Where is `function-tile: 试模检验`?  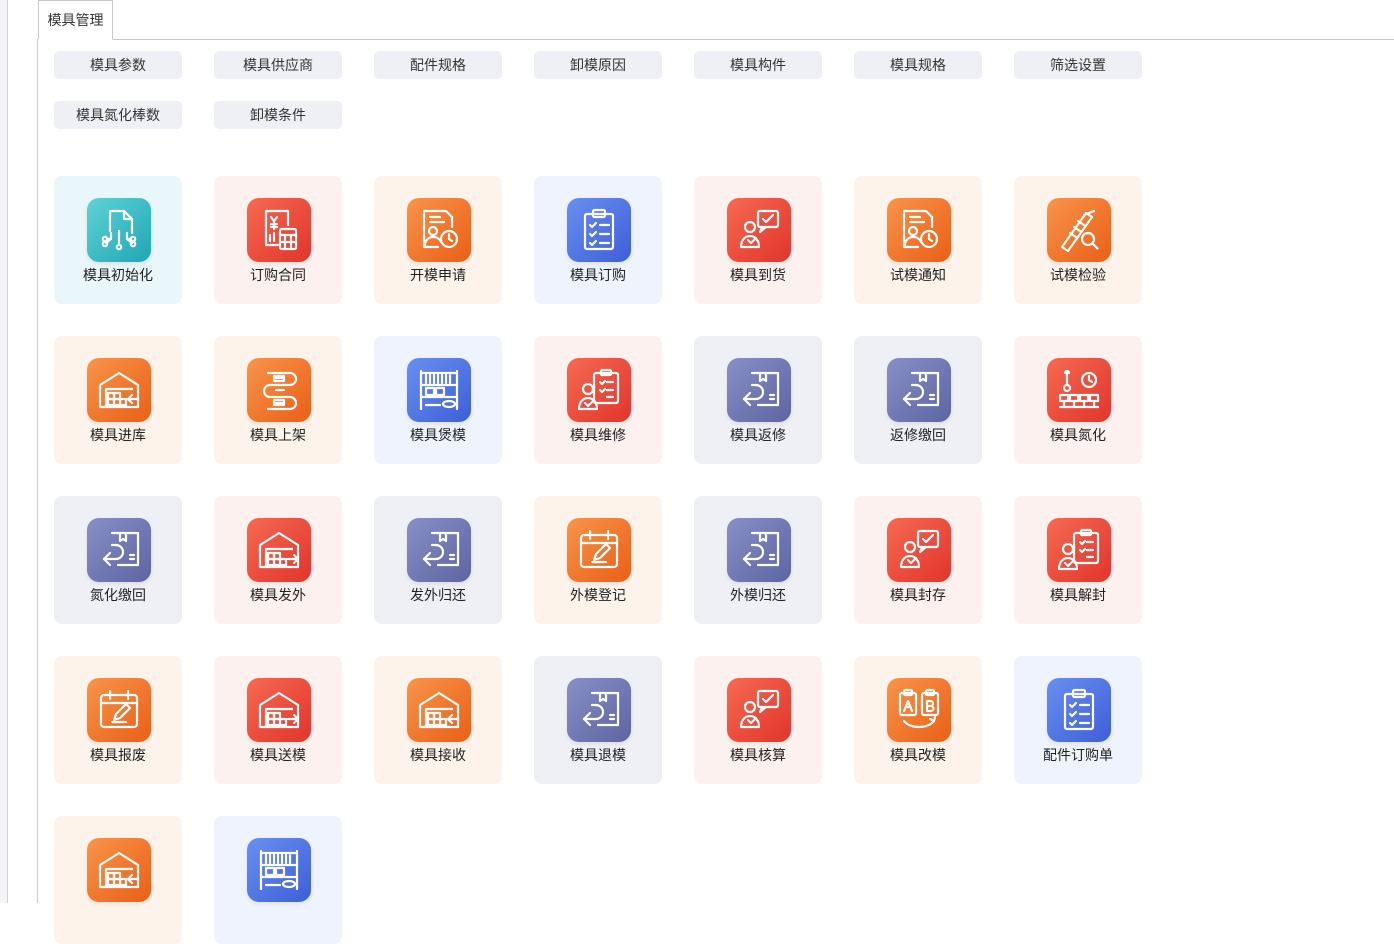
function-tile: 试模检验 is located at coordinates (1078, 240).